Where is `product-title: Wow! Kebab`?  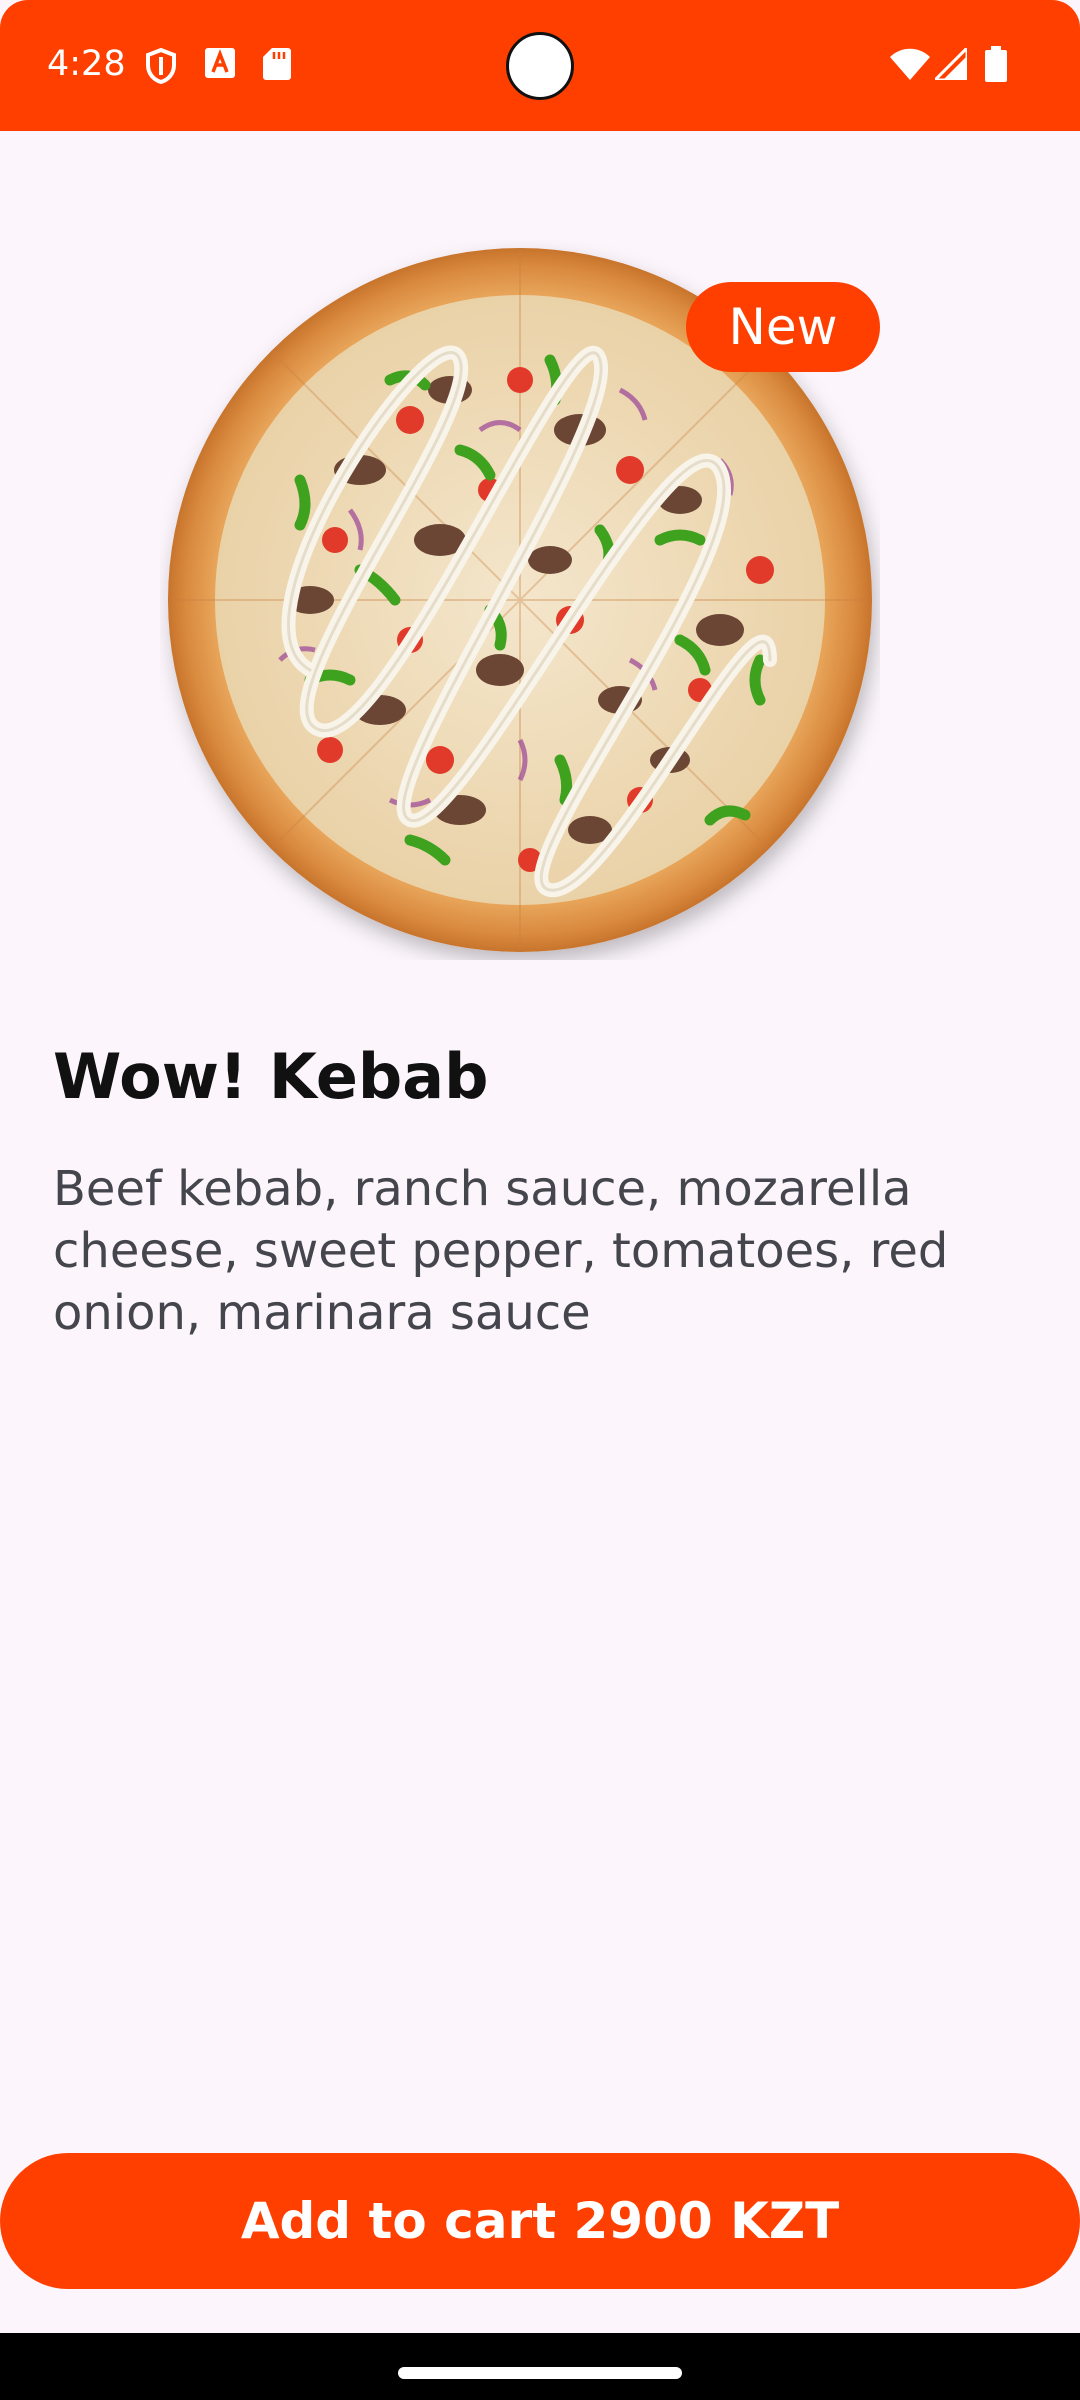 product-title: Wow! Kebab is located at coordinates (271, 1076).